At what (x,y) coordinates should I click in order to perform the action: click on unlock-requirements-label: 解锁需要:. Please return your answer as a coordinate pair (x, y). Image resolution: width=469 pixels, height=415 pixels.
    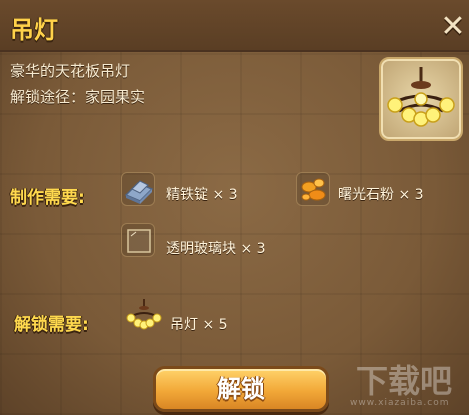
    Looking at the image, I should click on (51, 325).